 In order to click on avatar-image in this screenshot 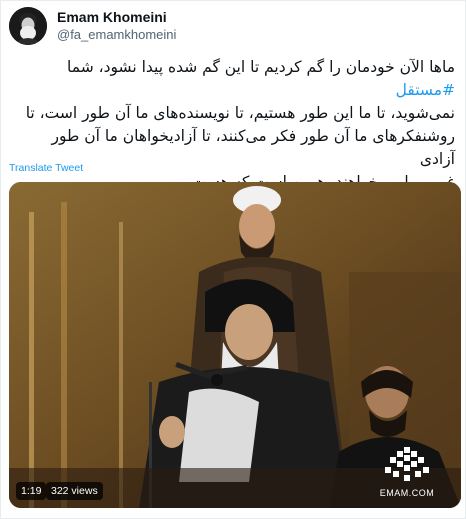, I will do `click(28, 26)`.